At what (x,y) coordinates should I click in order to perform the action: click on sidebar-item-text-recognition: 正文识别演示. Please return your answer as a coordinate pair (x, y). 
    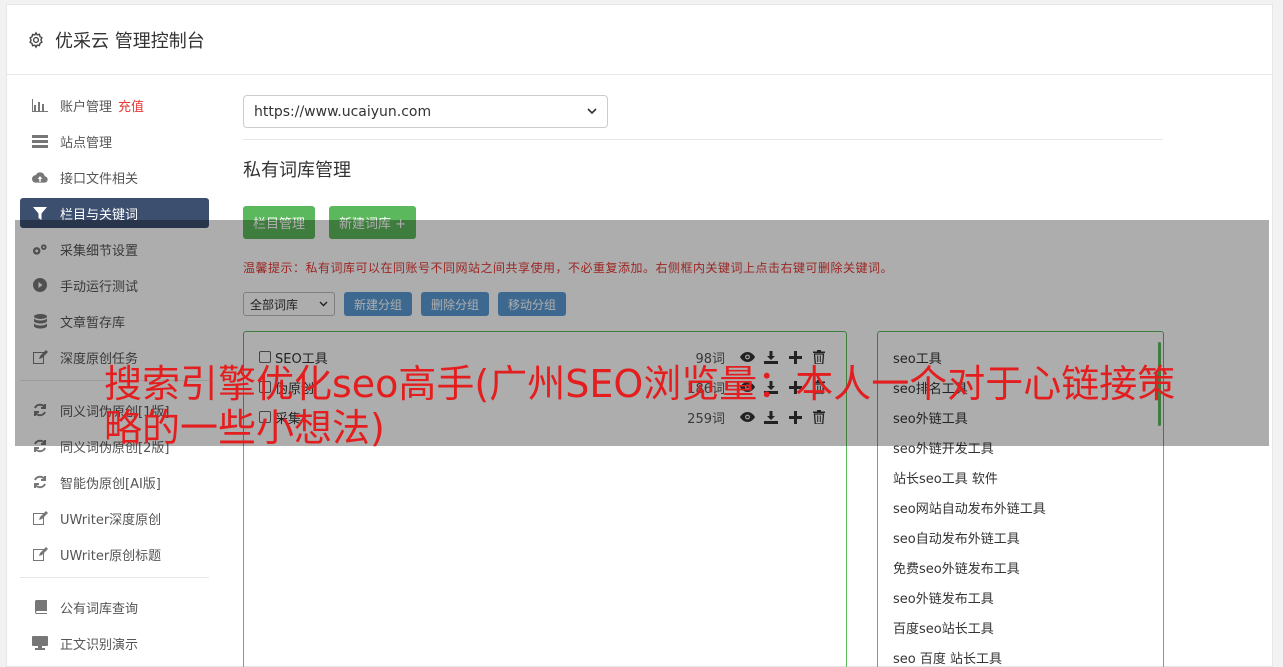
    Looking at the image, I should click on (114, 643).